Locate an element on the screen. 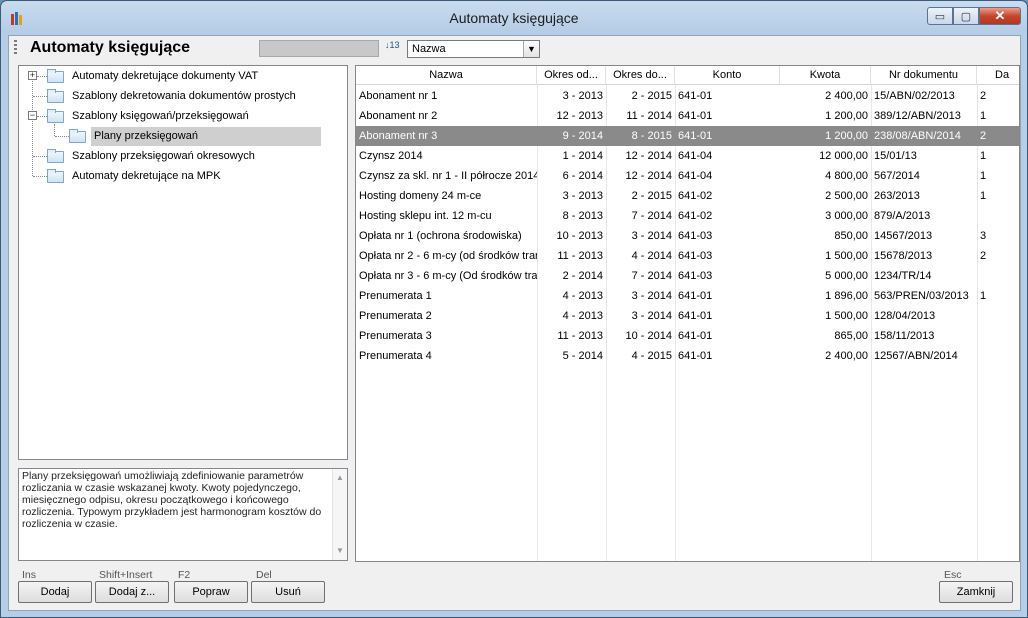 This screenshot has width=1028, height=618. close-window-button: ✕ is located at coordinates (1000, 16).